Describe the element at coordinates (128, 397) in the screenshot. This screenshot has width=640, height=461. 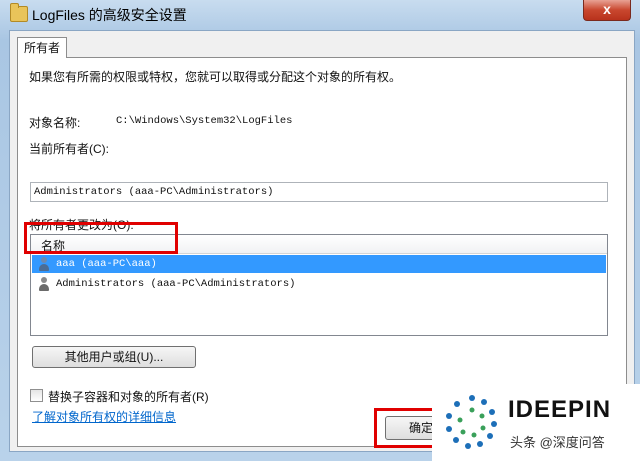
I see `replace-owner-label: 替换子容器和对象的所有者(R)` at that location.